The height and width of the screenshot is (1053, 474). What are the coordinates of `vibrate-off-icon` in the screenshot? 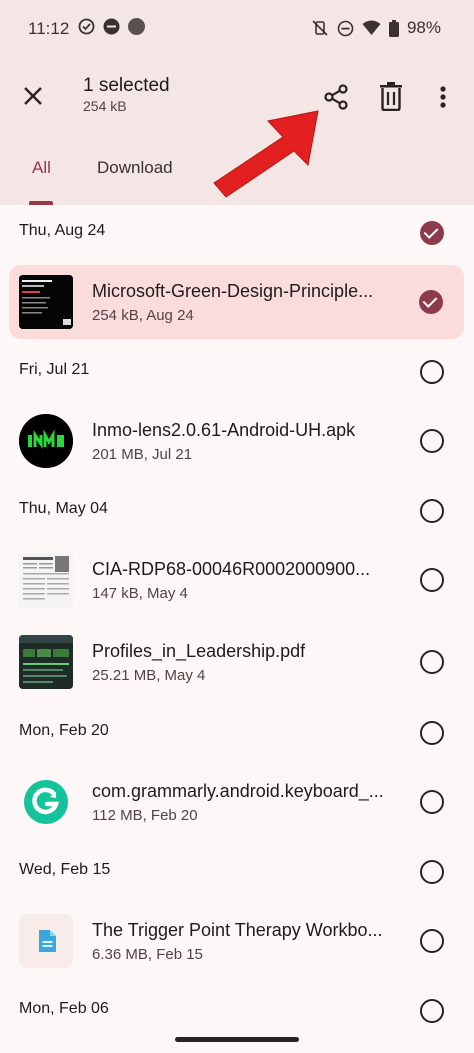 It's located at (320, 28).